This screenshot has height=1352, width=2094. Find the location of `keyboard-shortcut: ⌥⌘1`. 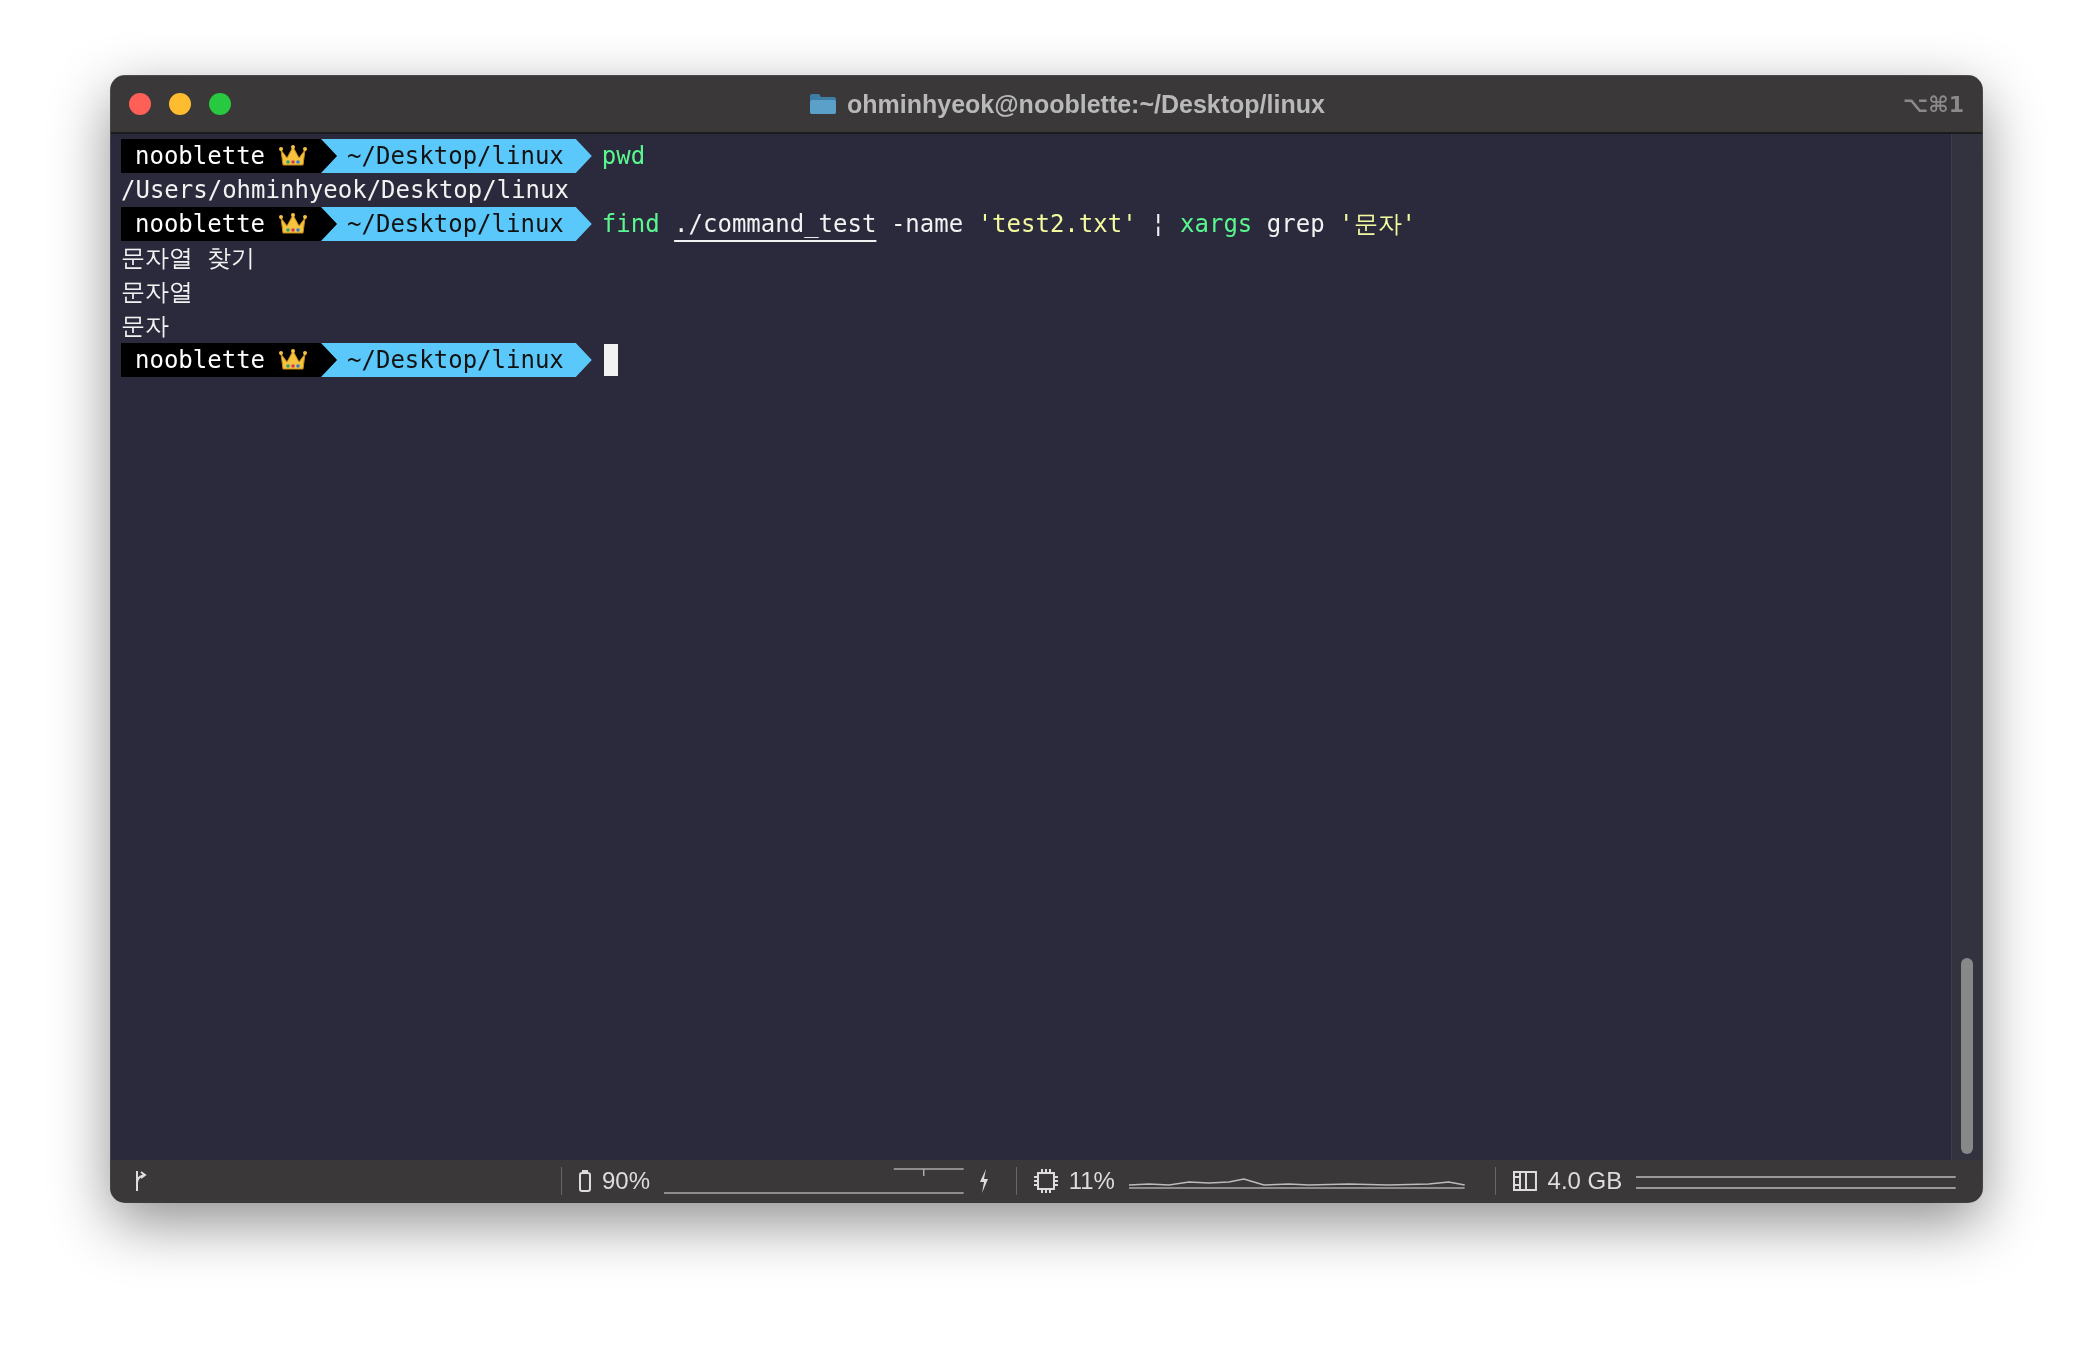

keyboard-shortcut: ⌥⌘1 is located at coordinates (1933, 104).